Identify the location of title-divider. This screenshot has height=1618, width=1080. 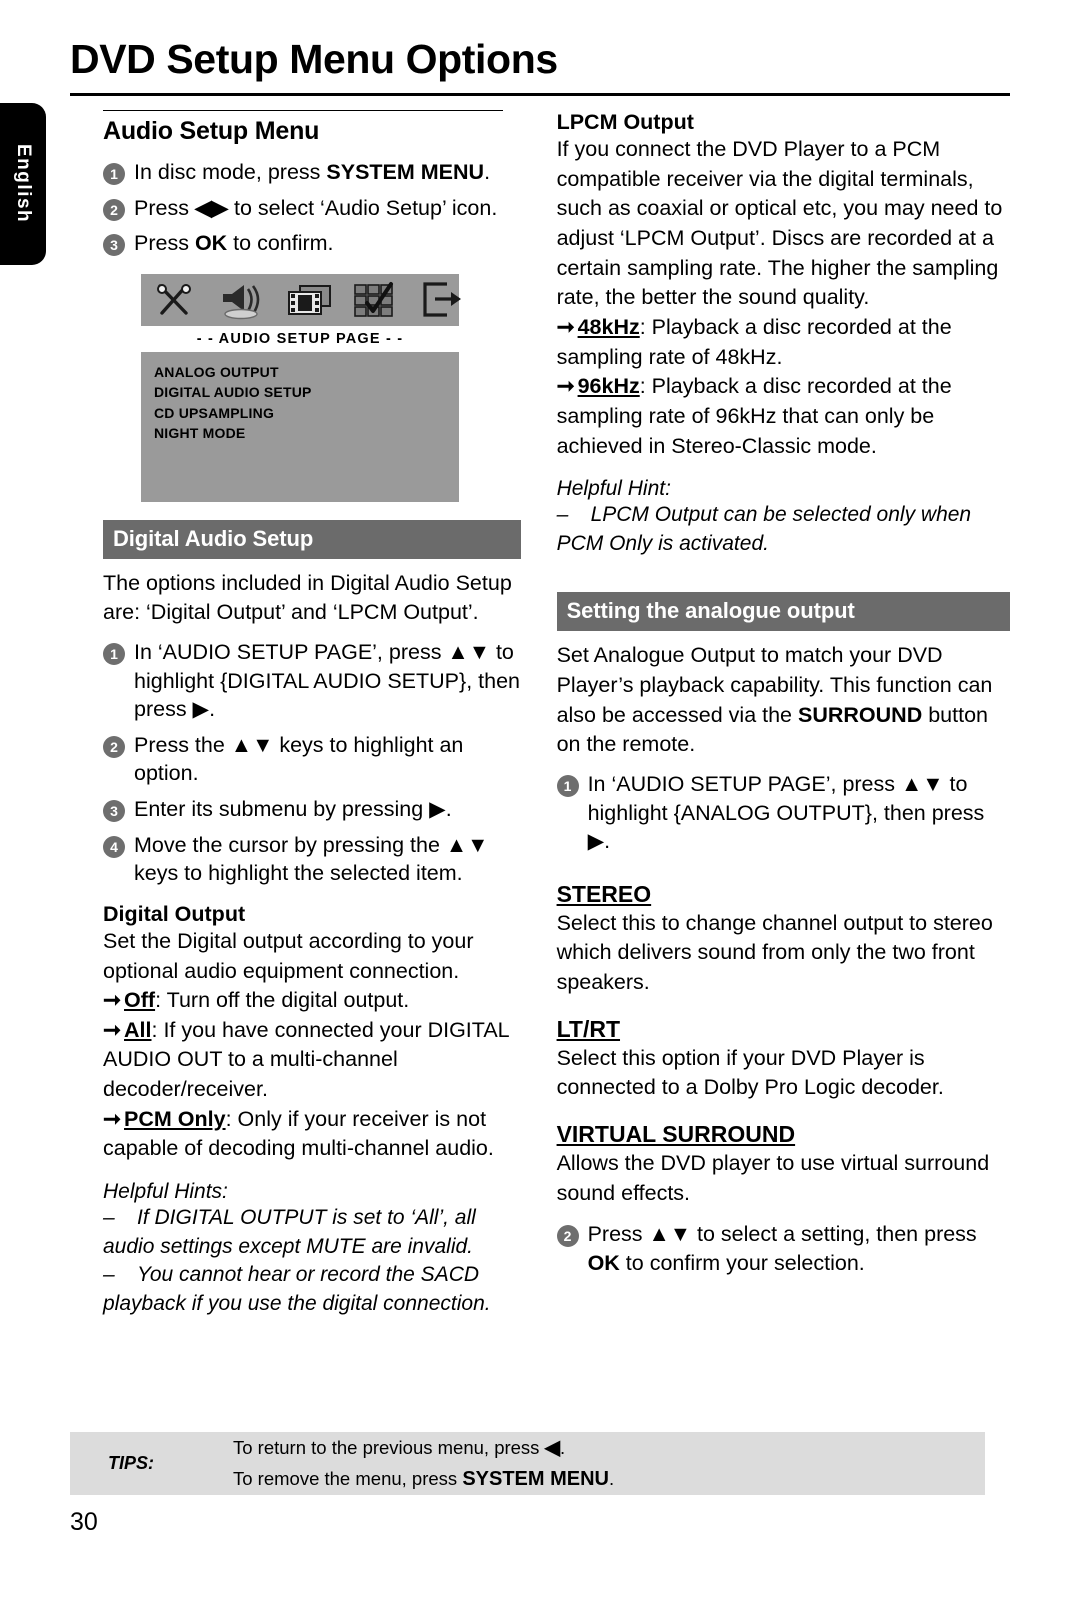
(540, 95).